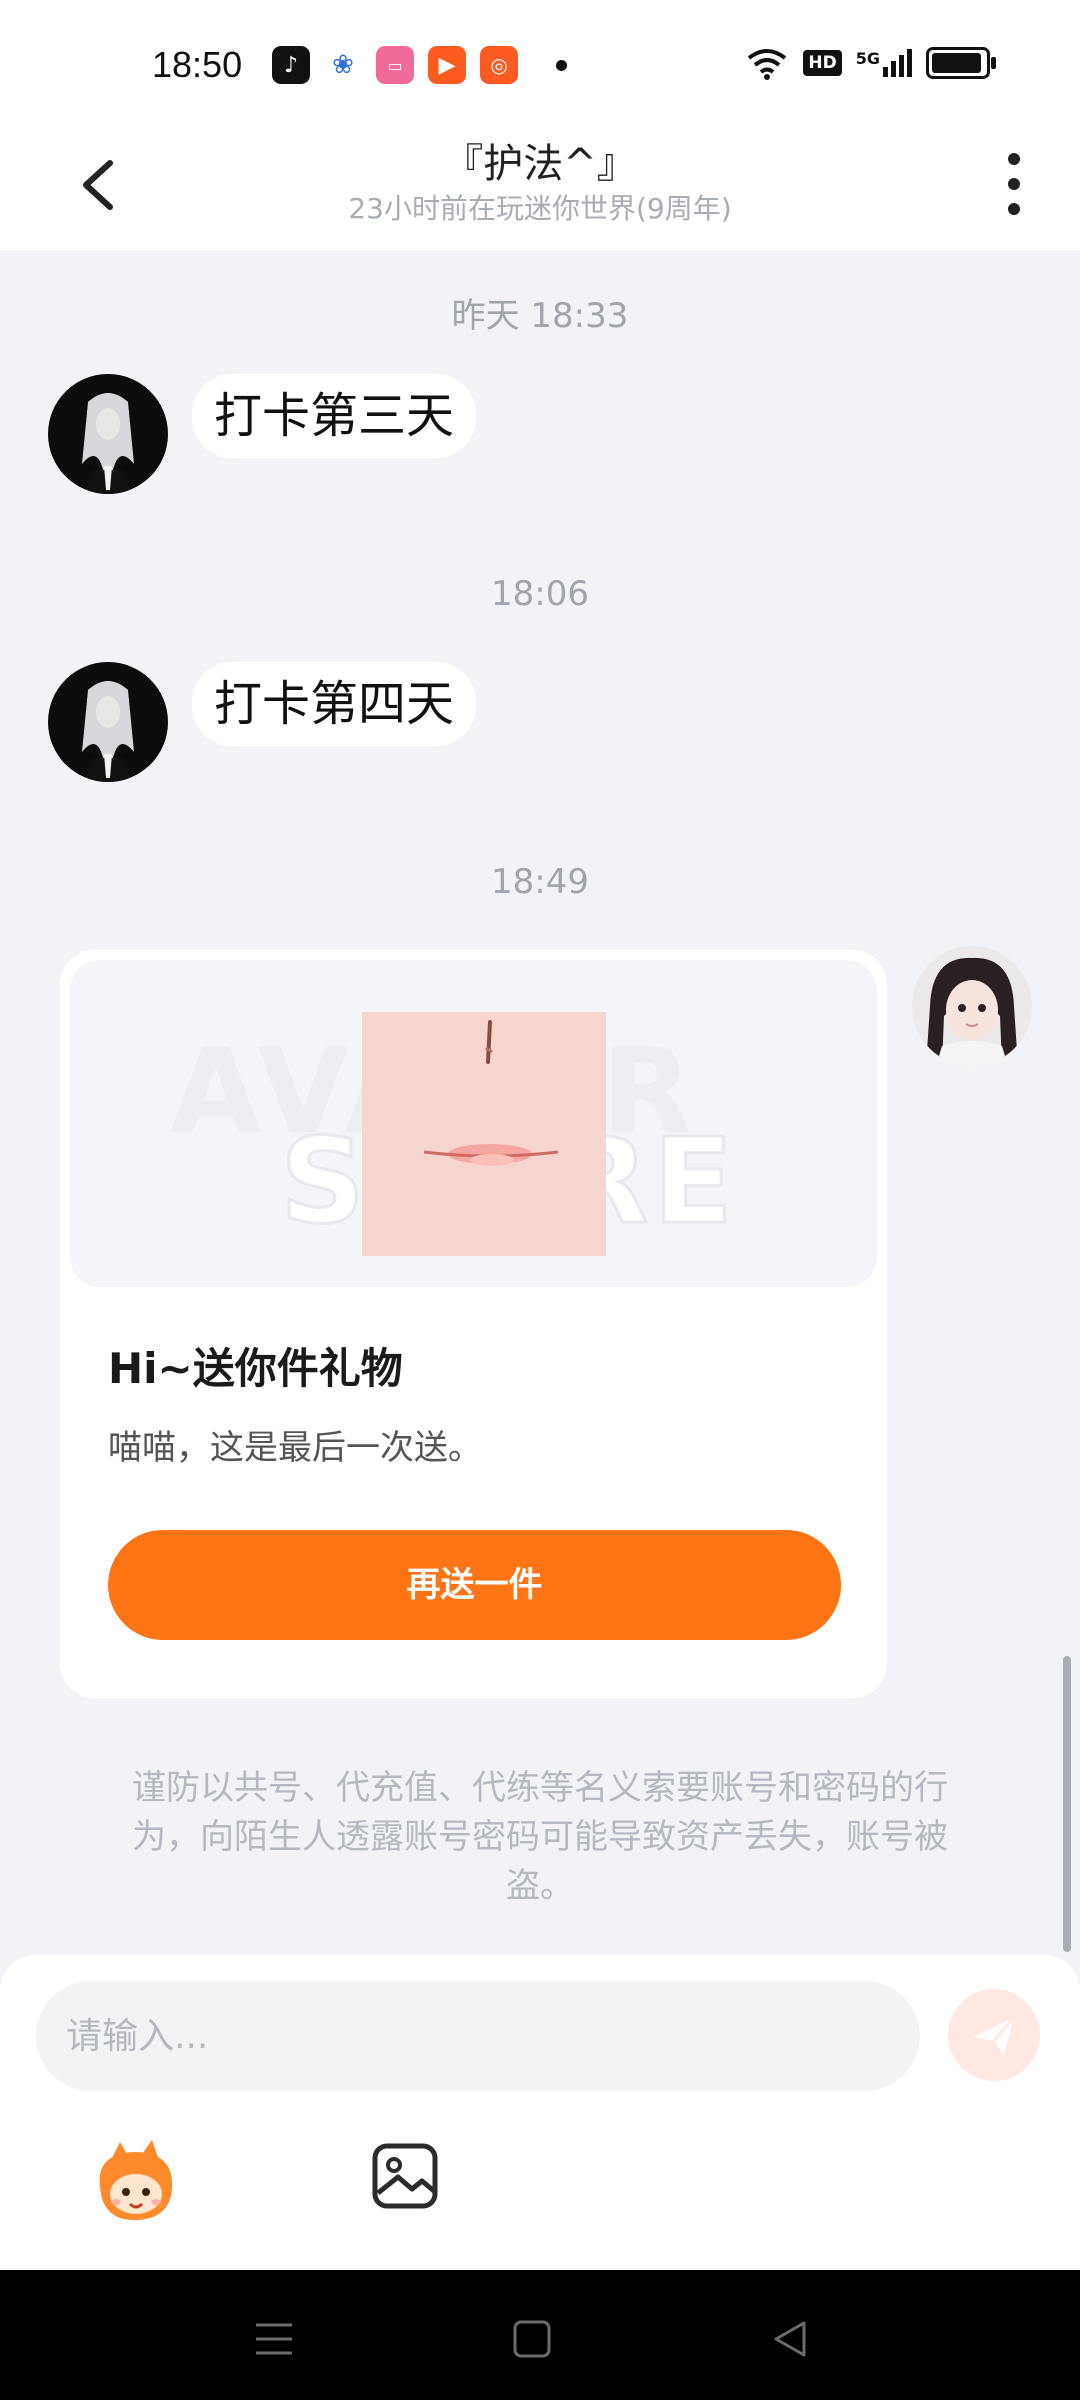  What do you see at coordinates (343, 65) in the screenshot?
I see `baidu-icon: ❀` at bounding box center [343, 65].